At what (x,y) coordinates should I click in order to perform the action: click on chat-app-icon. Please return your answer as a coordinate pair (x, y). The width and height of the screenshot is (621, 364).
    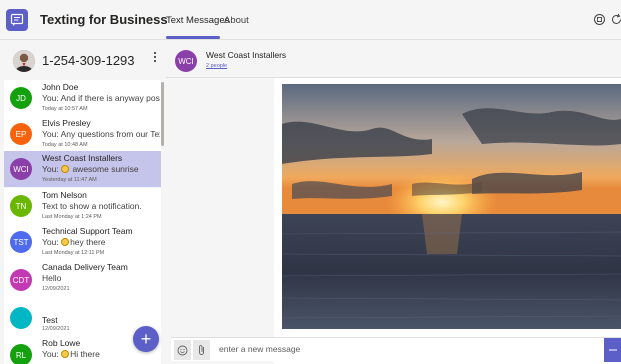
    Looking at the image, I should click on (17, 20).